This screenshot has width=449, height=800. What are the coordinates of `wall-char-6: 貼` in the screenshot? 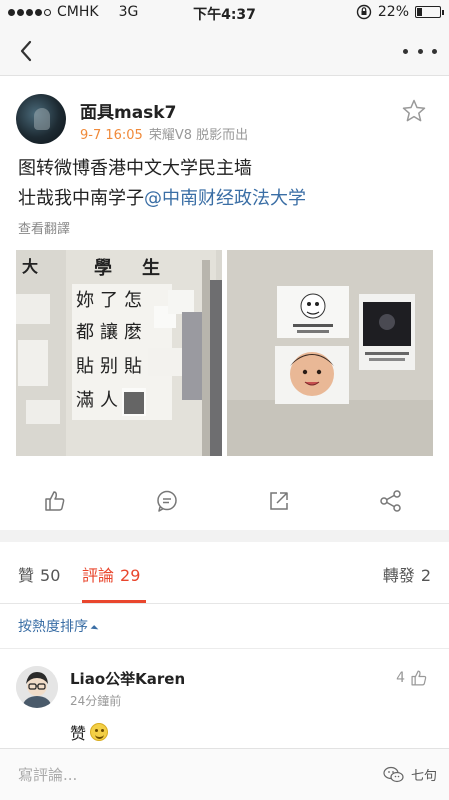 It's located at (85, 366).